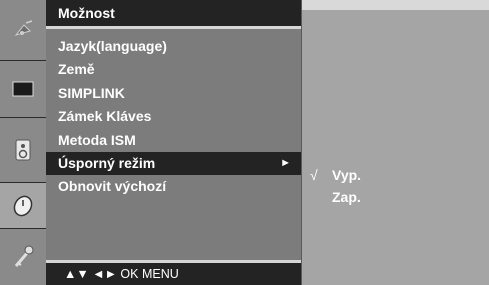 The width and height of the screenshot is (489, 285). What do you see at coordinates (285, 162) in the screenshot?
I see `arrow-right-icon: ►` at bounding box center [285, 162].